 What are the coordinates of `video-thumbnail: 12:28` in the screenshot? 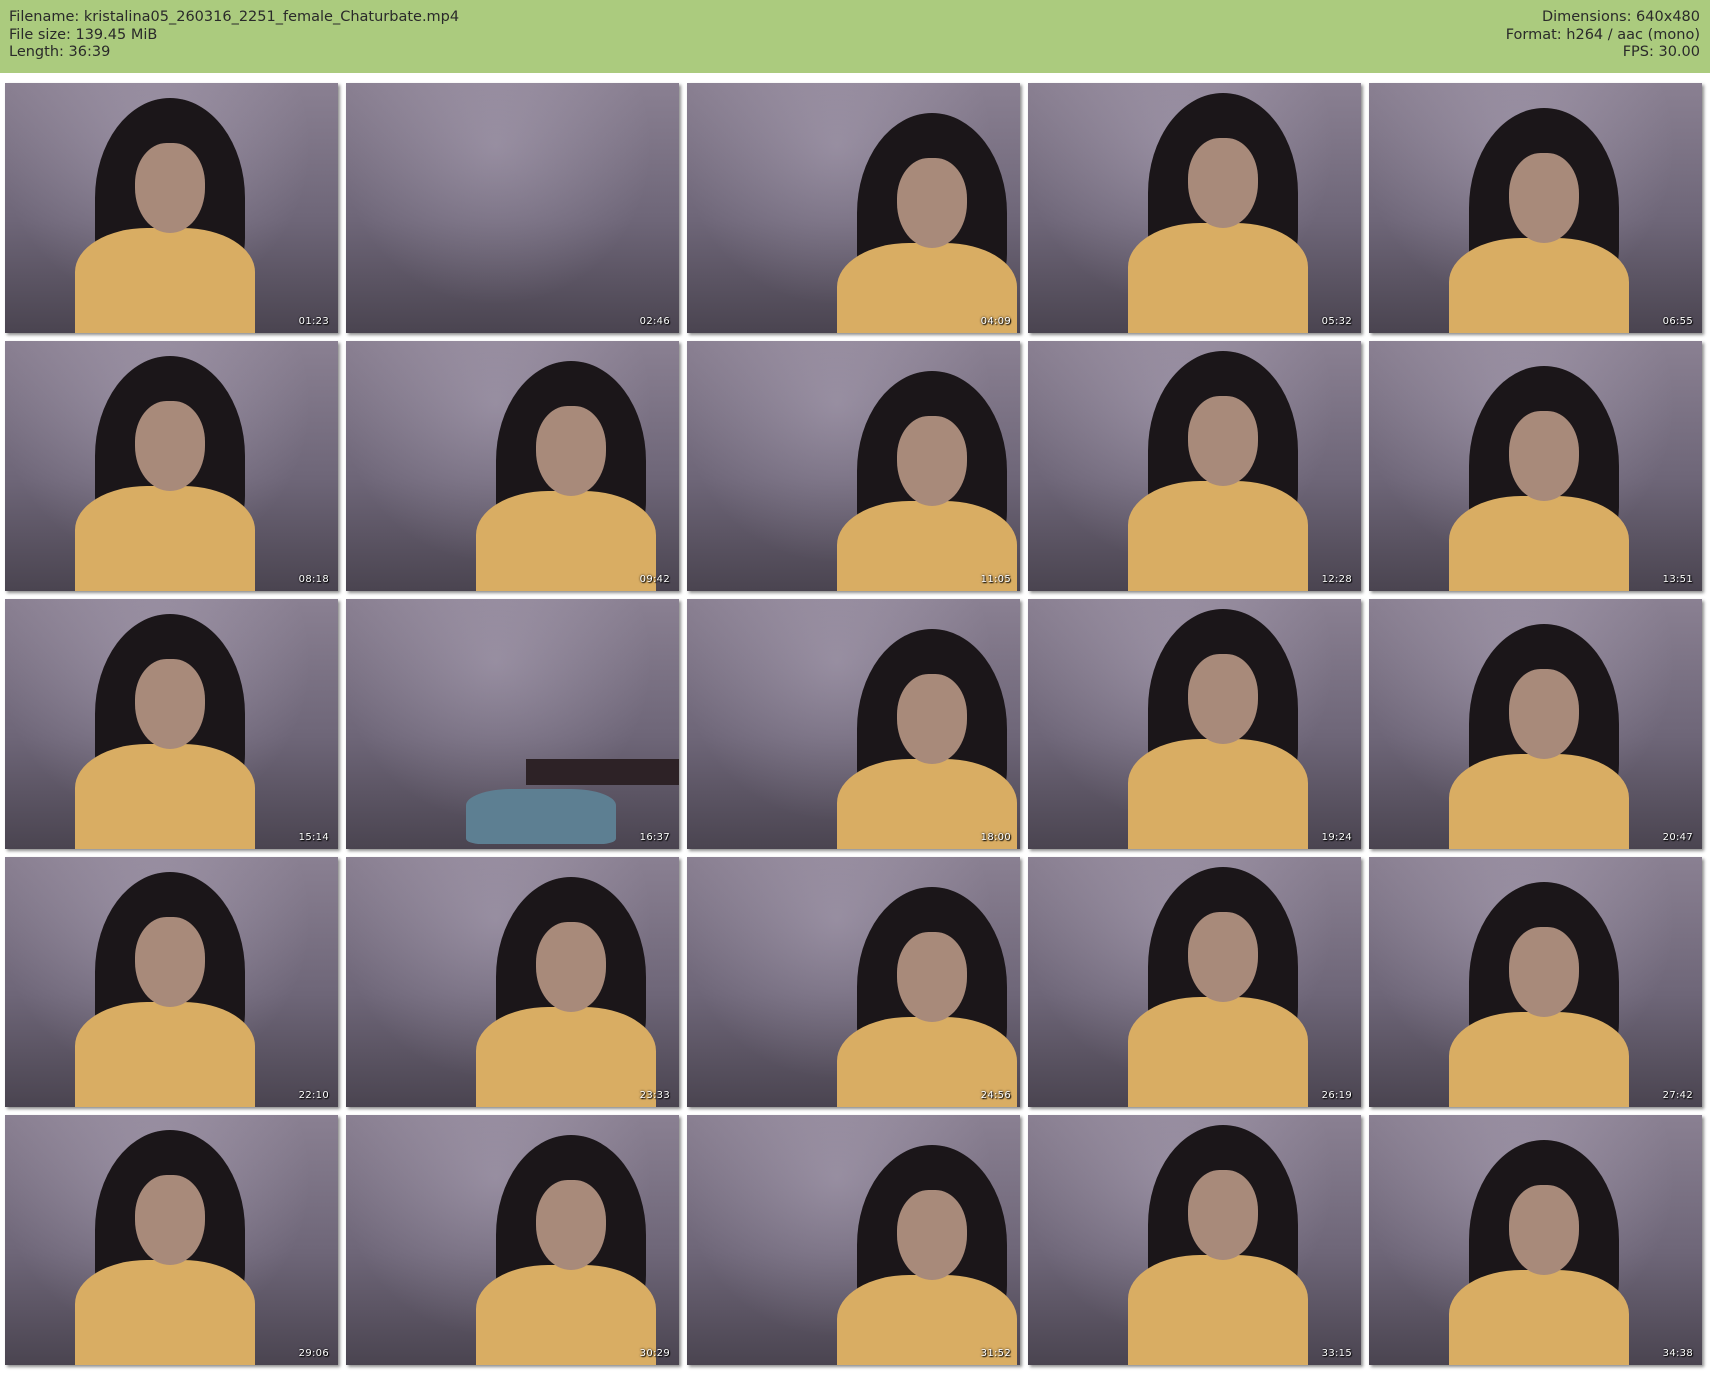 It's located at (1194, 466).